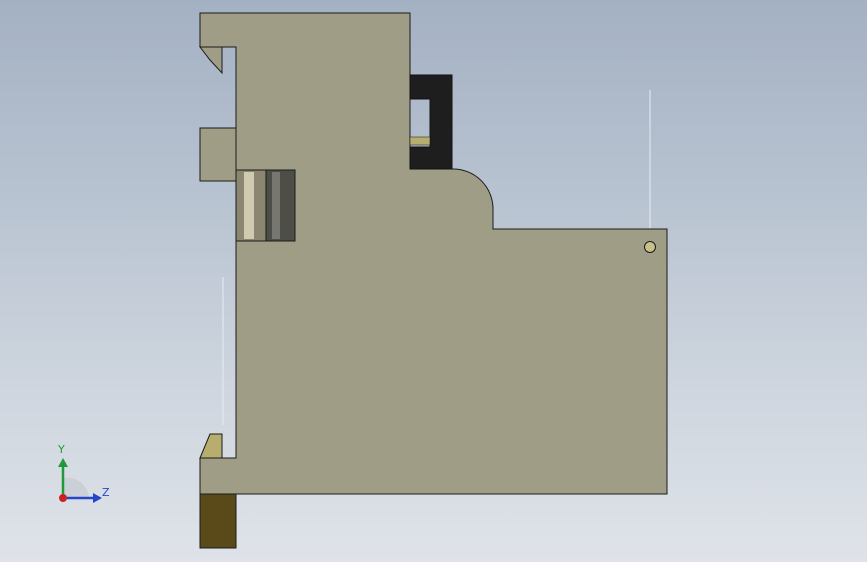 The image size is (867, 562). Describe the element at coordinates (97, 498) in the screenshot. I see `z-axis-arrow` at that location.